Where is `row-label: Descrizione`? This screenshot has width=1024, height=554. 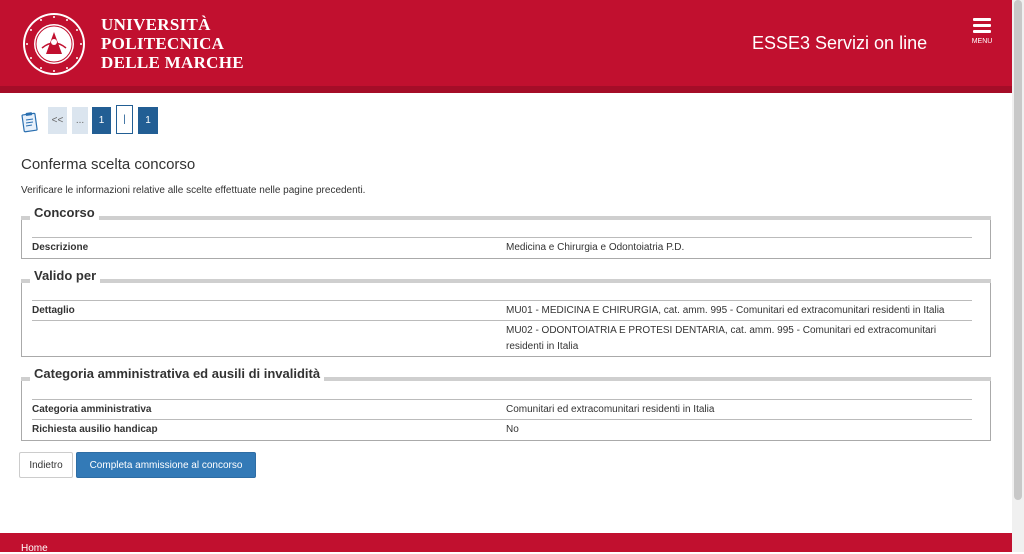
row-label: Descrizione is located at coordinates (60, 247).